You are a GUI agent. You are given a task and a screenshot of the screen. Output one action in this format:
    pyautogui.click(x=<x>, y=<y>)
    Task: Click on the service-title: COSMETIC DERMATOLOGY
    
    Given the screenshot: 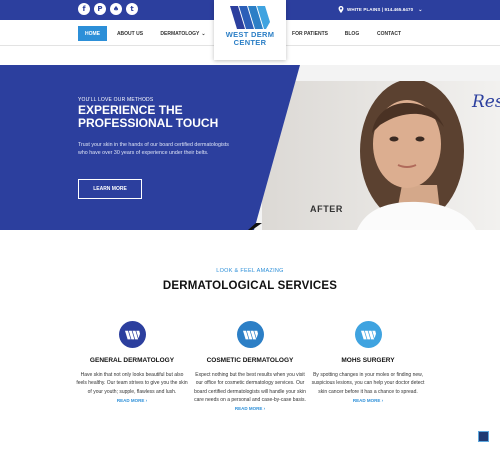 What is the action you would take?
    pyautogui.click(x=250, y=360)
    